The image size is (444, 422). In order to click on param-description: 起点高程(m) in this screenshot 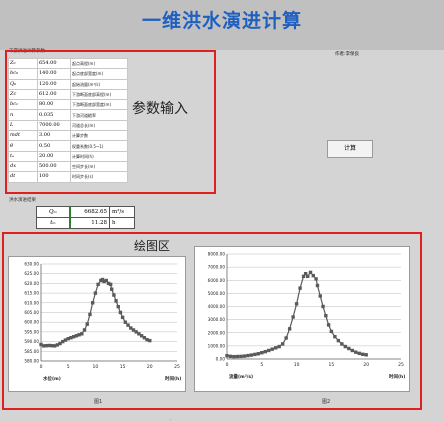, I will do `click(99, 63)`.